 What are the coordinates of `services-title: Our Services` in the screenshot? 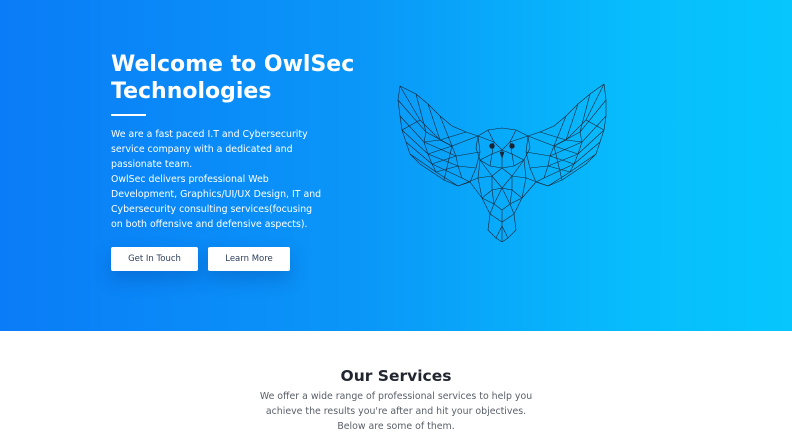 It's located at (396, 376).